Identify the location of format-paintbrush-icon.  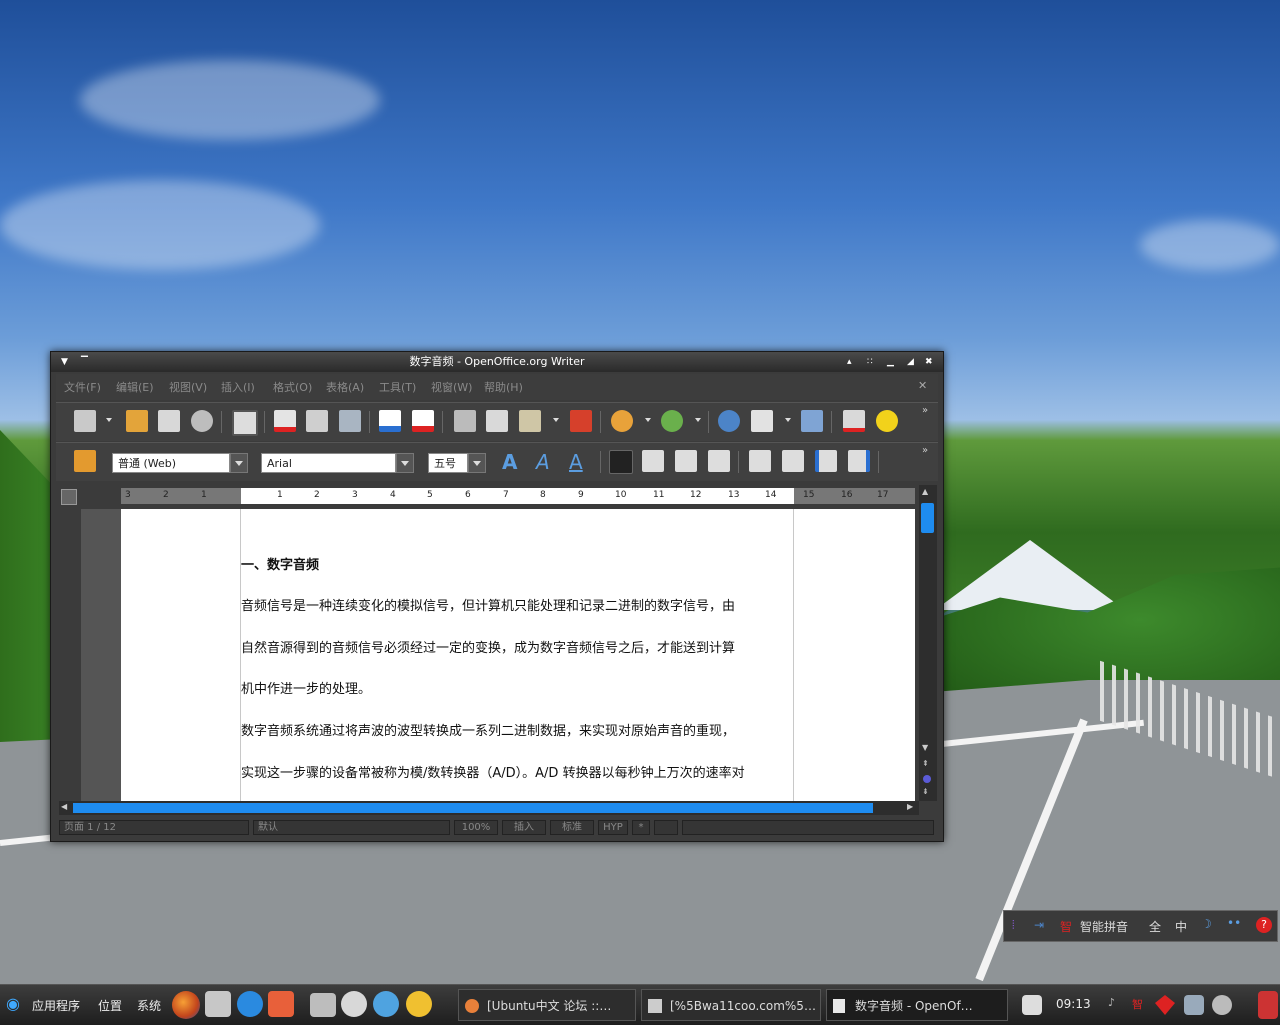
(581, 421).